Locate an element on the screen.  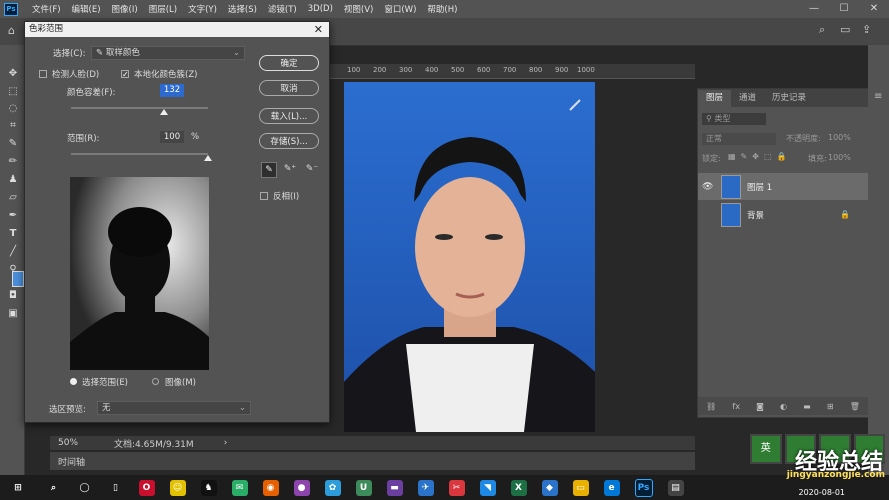
app-icon: ▤ is located at coordinates (675, 487).